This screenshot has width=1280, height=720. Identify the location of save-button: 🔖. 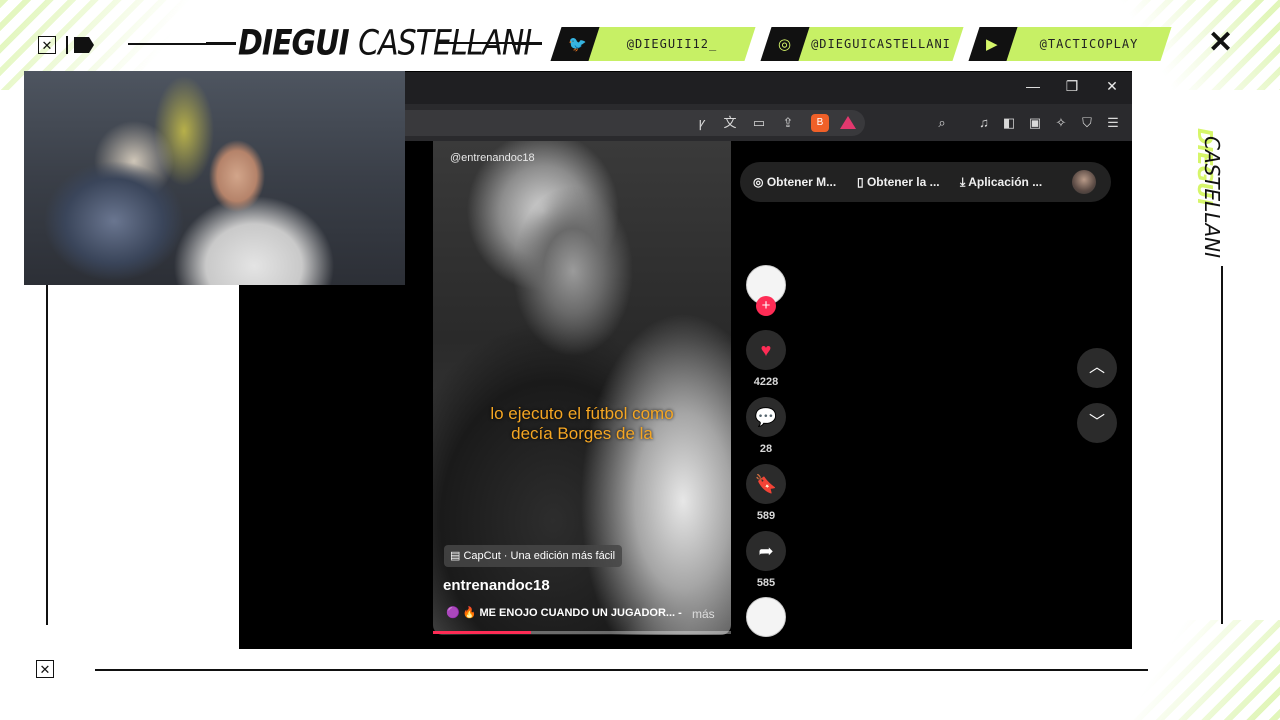
(766, 484).